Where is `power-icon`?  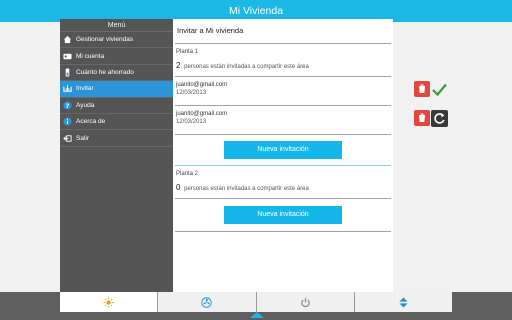 power-icon is located at coordinates (305, 302).